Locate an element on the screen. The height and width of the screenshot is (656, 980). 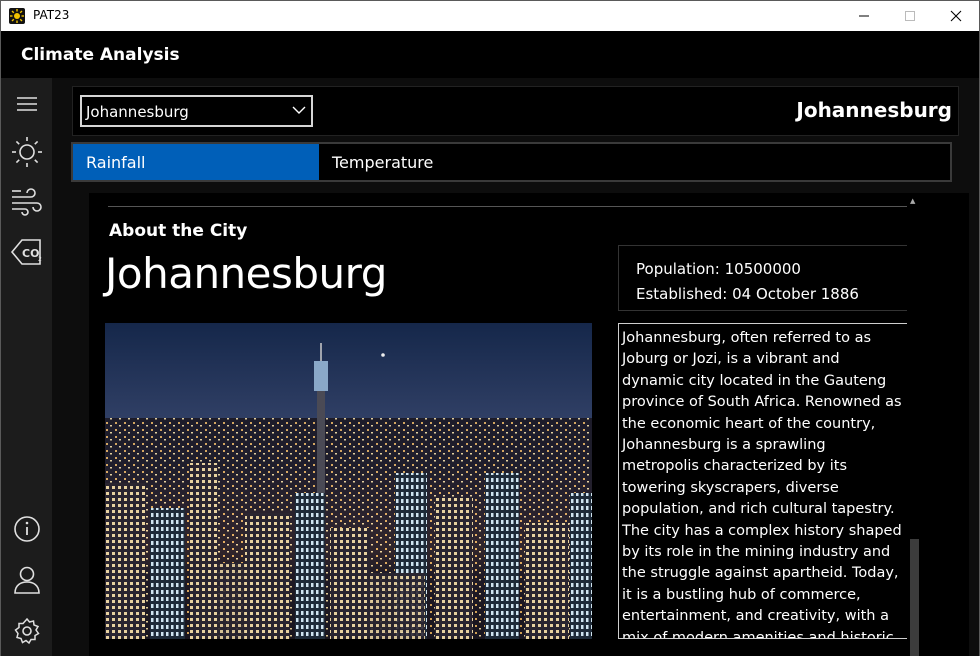
sun-icon is located at coordinates (27, 152).